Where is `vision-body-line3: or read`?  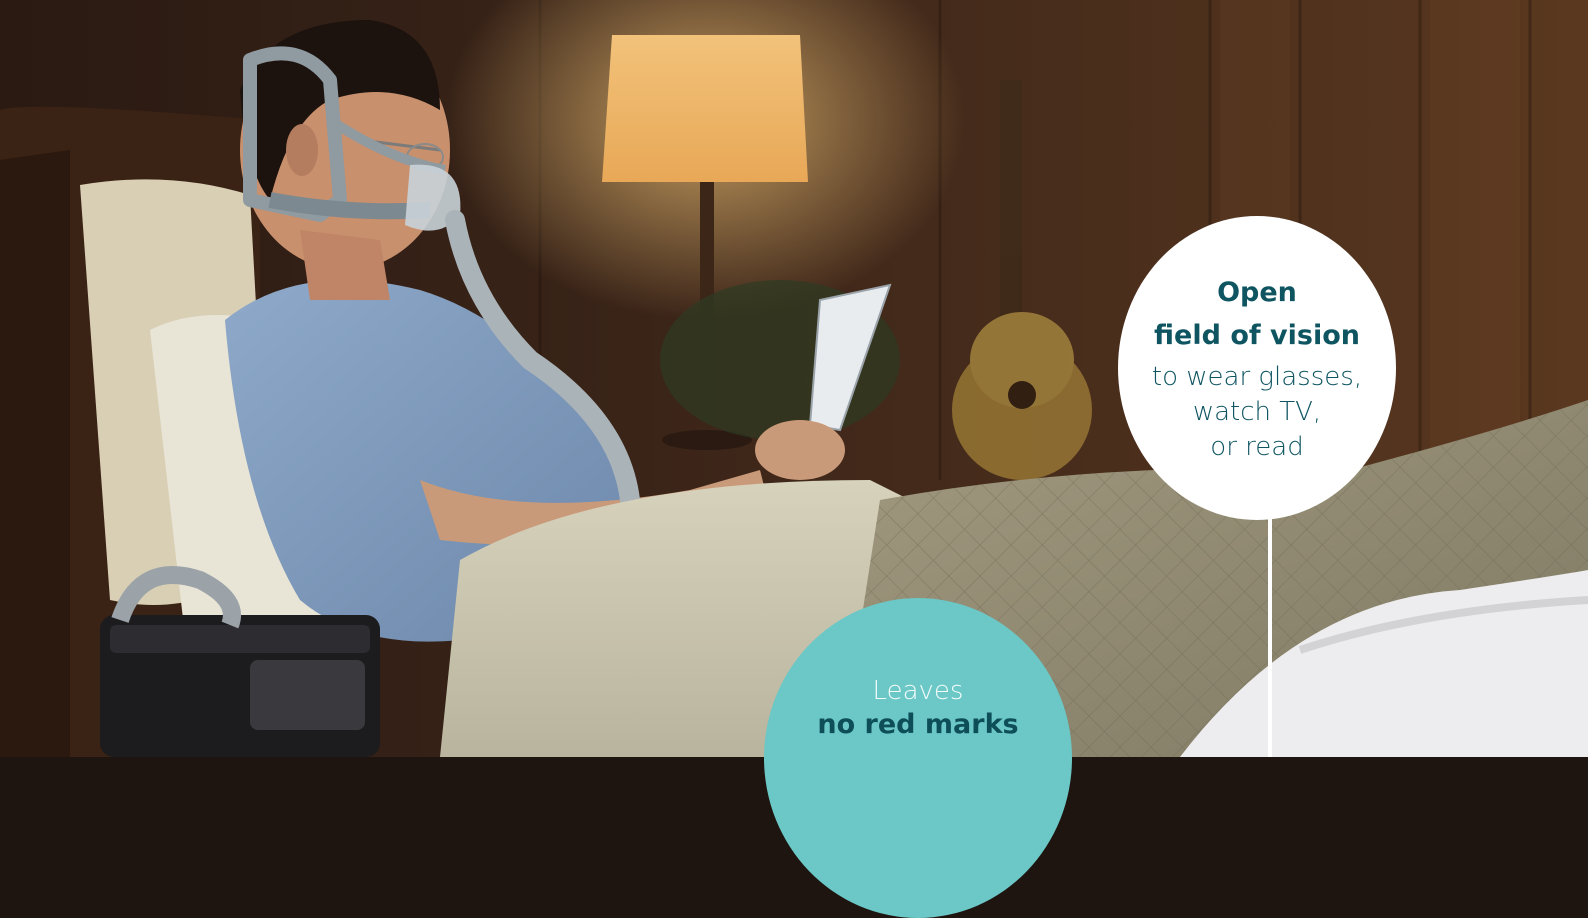
vision-body-line3: or read is located at coordinates (1257, 447).